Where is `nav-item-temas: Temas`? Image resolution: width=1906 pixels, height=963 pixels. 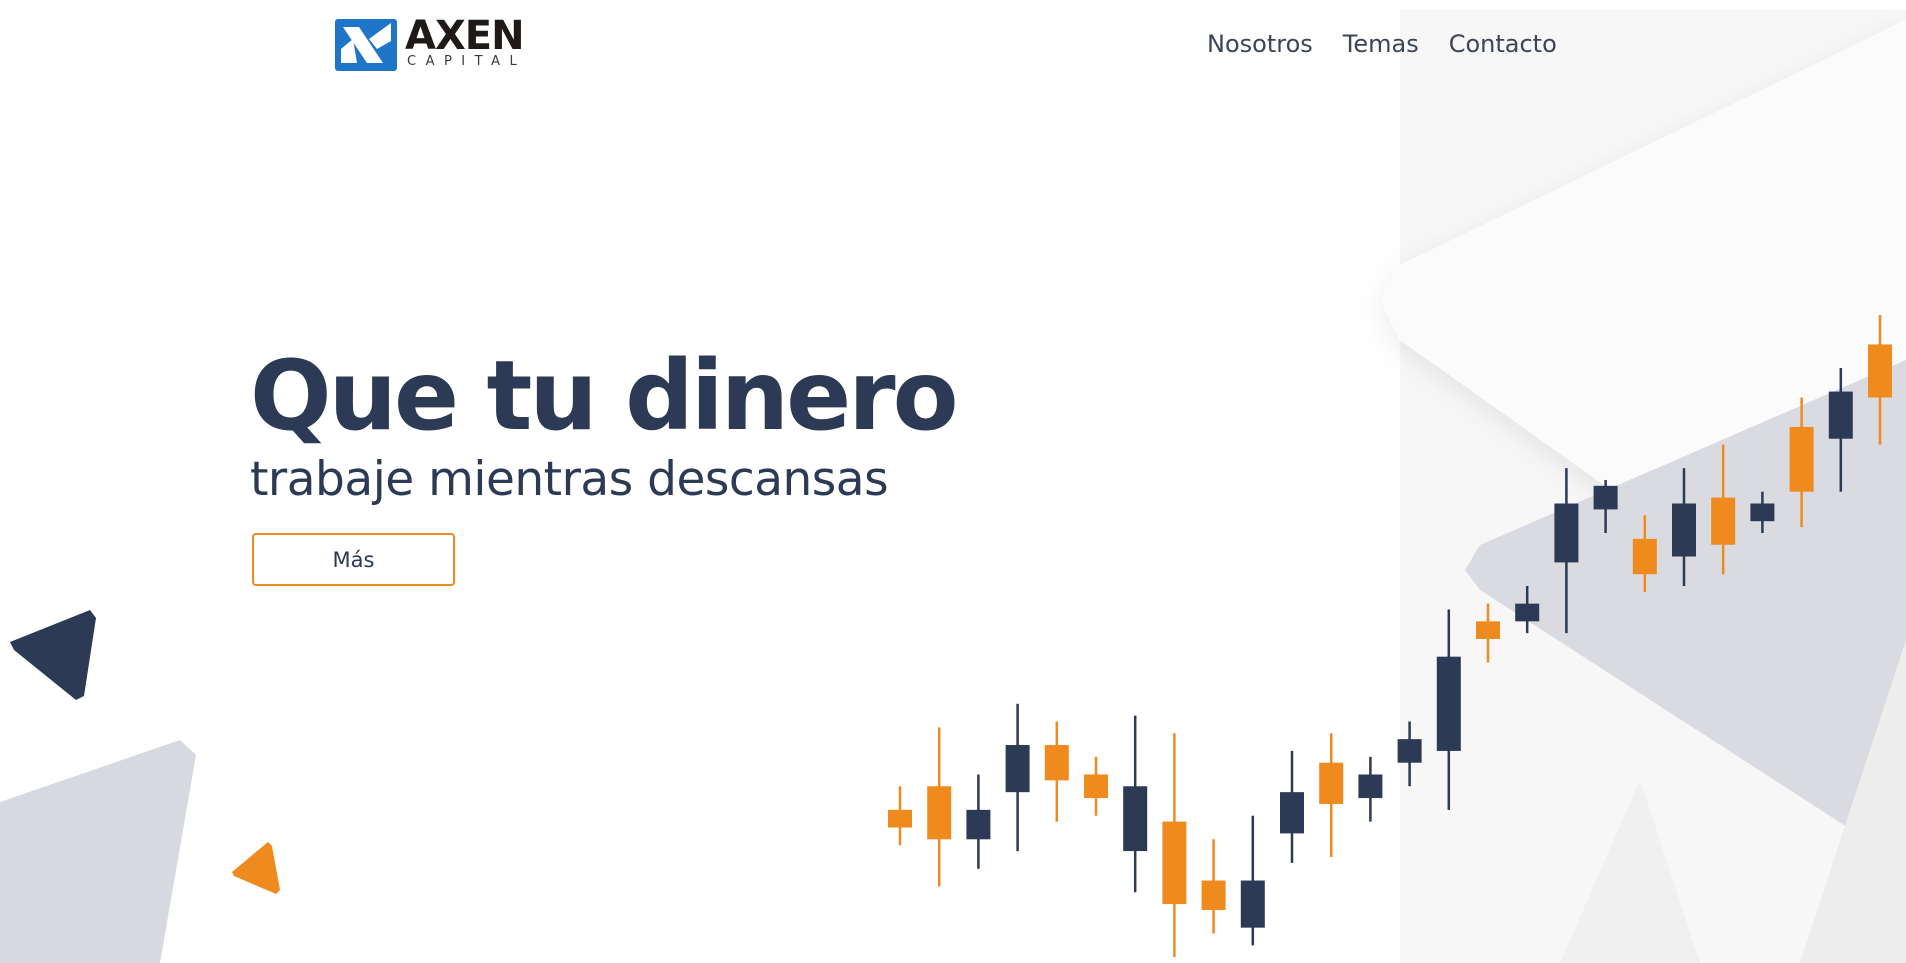
nav-item-temas: Temas is located at coordinates (1381, 44).